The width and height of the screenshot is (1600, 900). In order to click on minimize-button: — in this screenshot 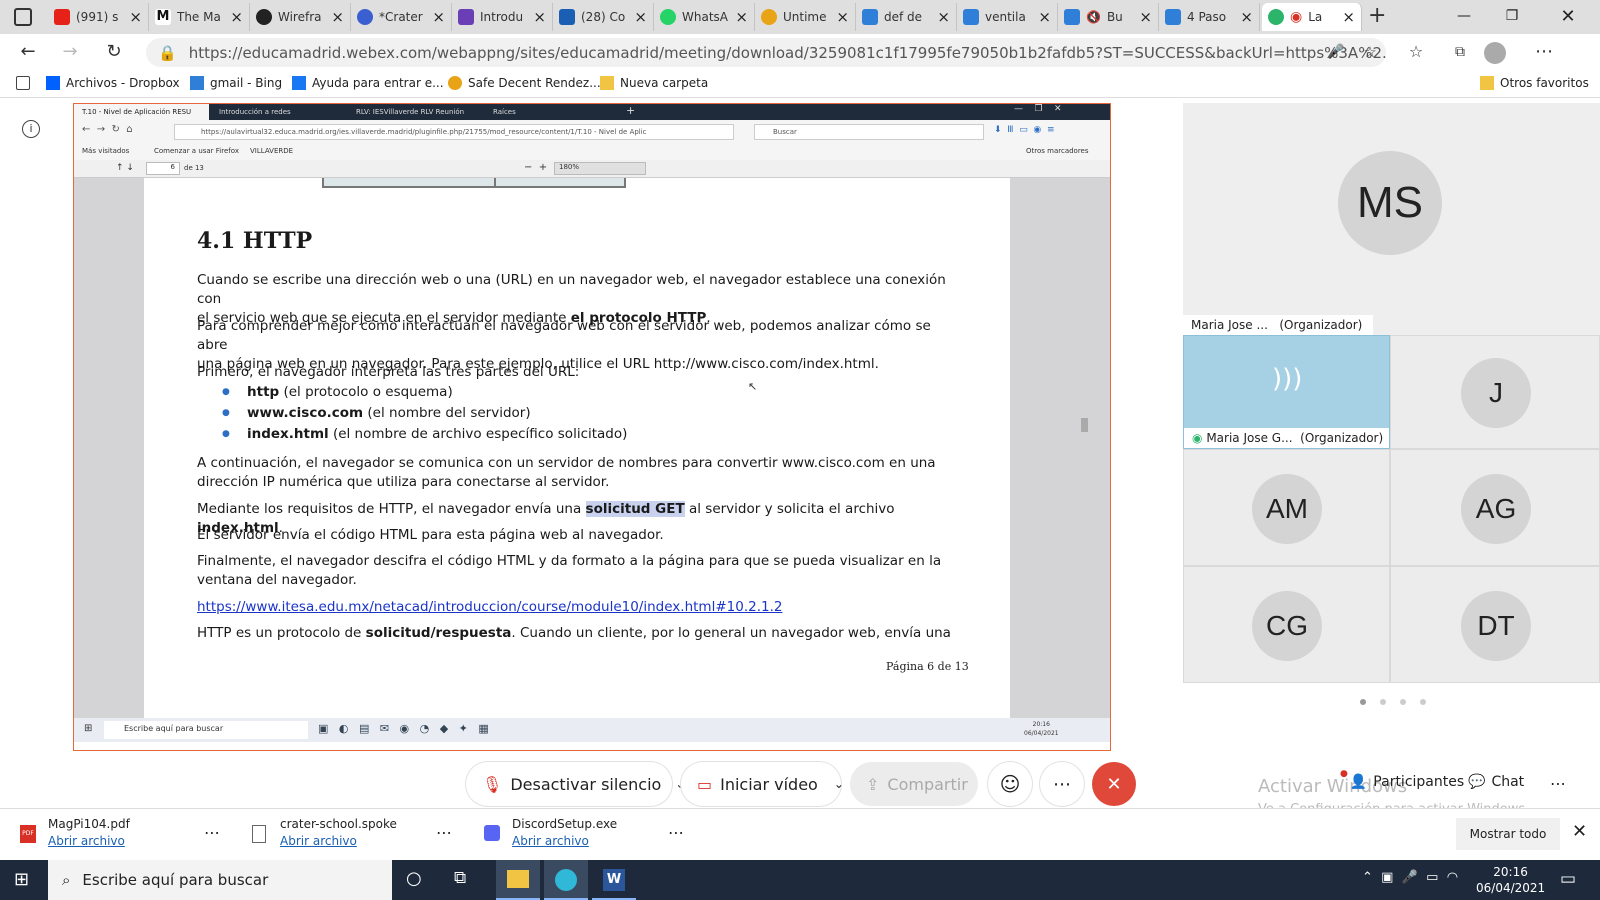, I will do `click(1464, 16)`.